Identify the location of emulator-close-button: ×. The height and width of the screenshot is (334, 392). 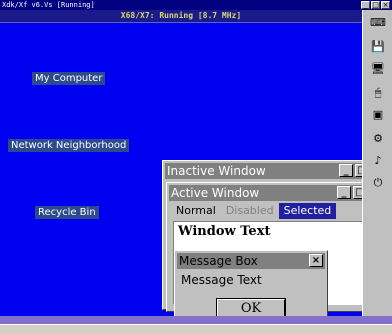
(385, 5).